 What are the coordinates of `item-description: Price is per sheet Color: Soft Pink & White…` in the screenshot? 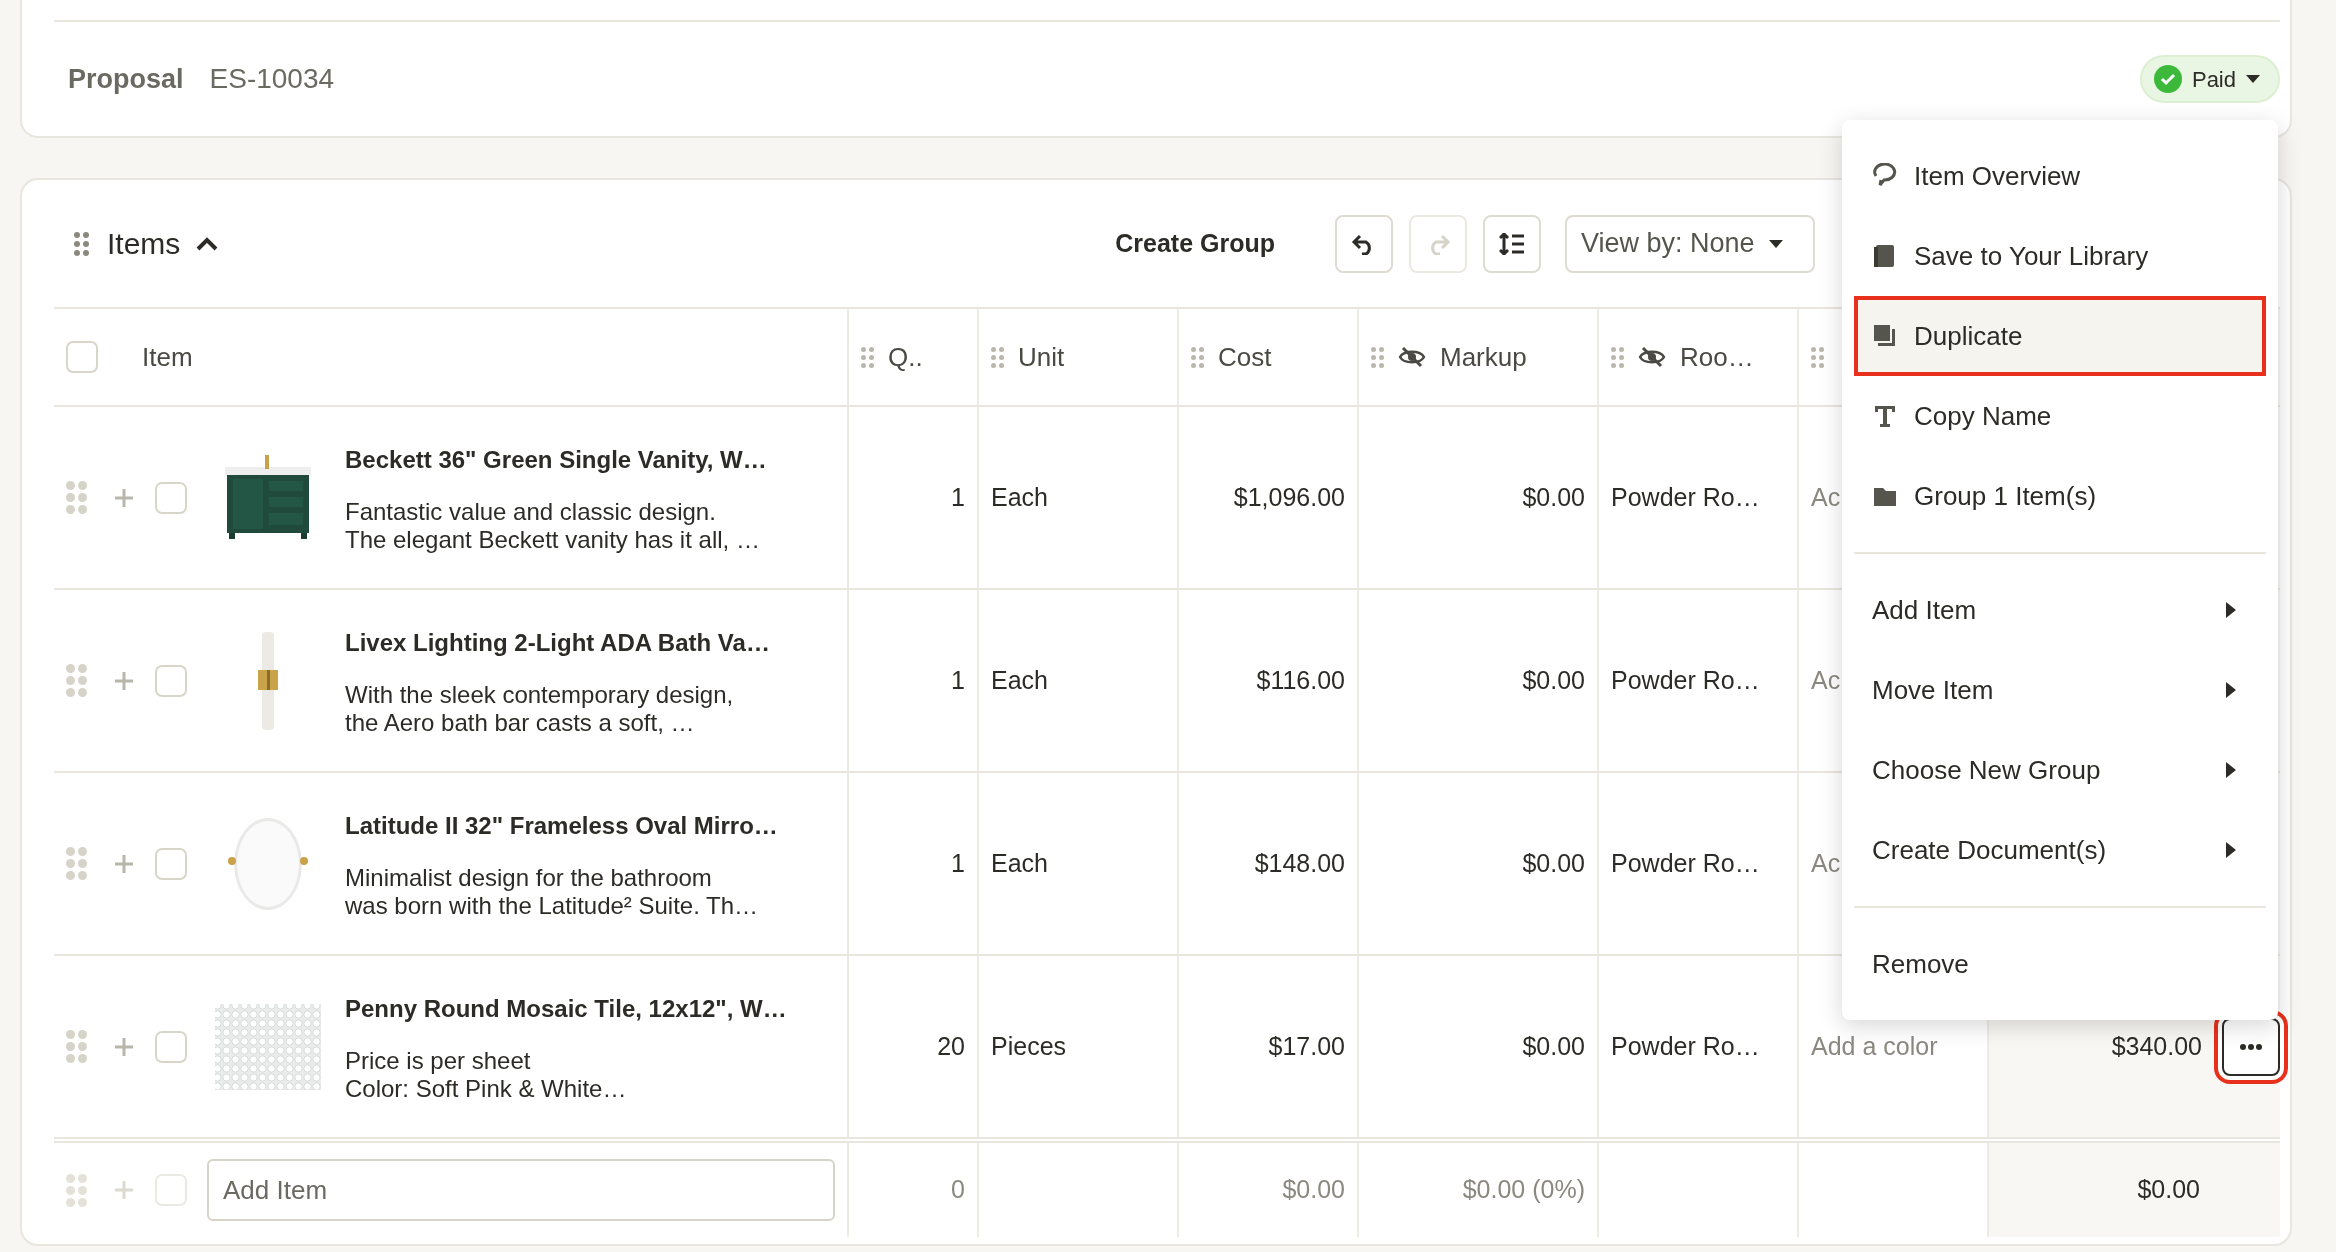 It's located at (486, 1074).